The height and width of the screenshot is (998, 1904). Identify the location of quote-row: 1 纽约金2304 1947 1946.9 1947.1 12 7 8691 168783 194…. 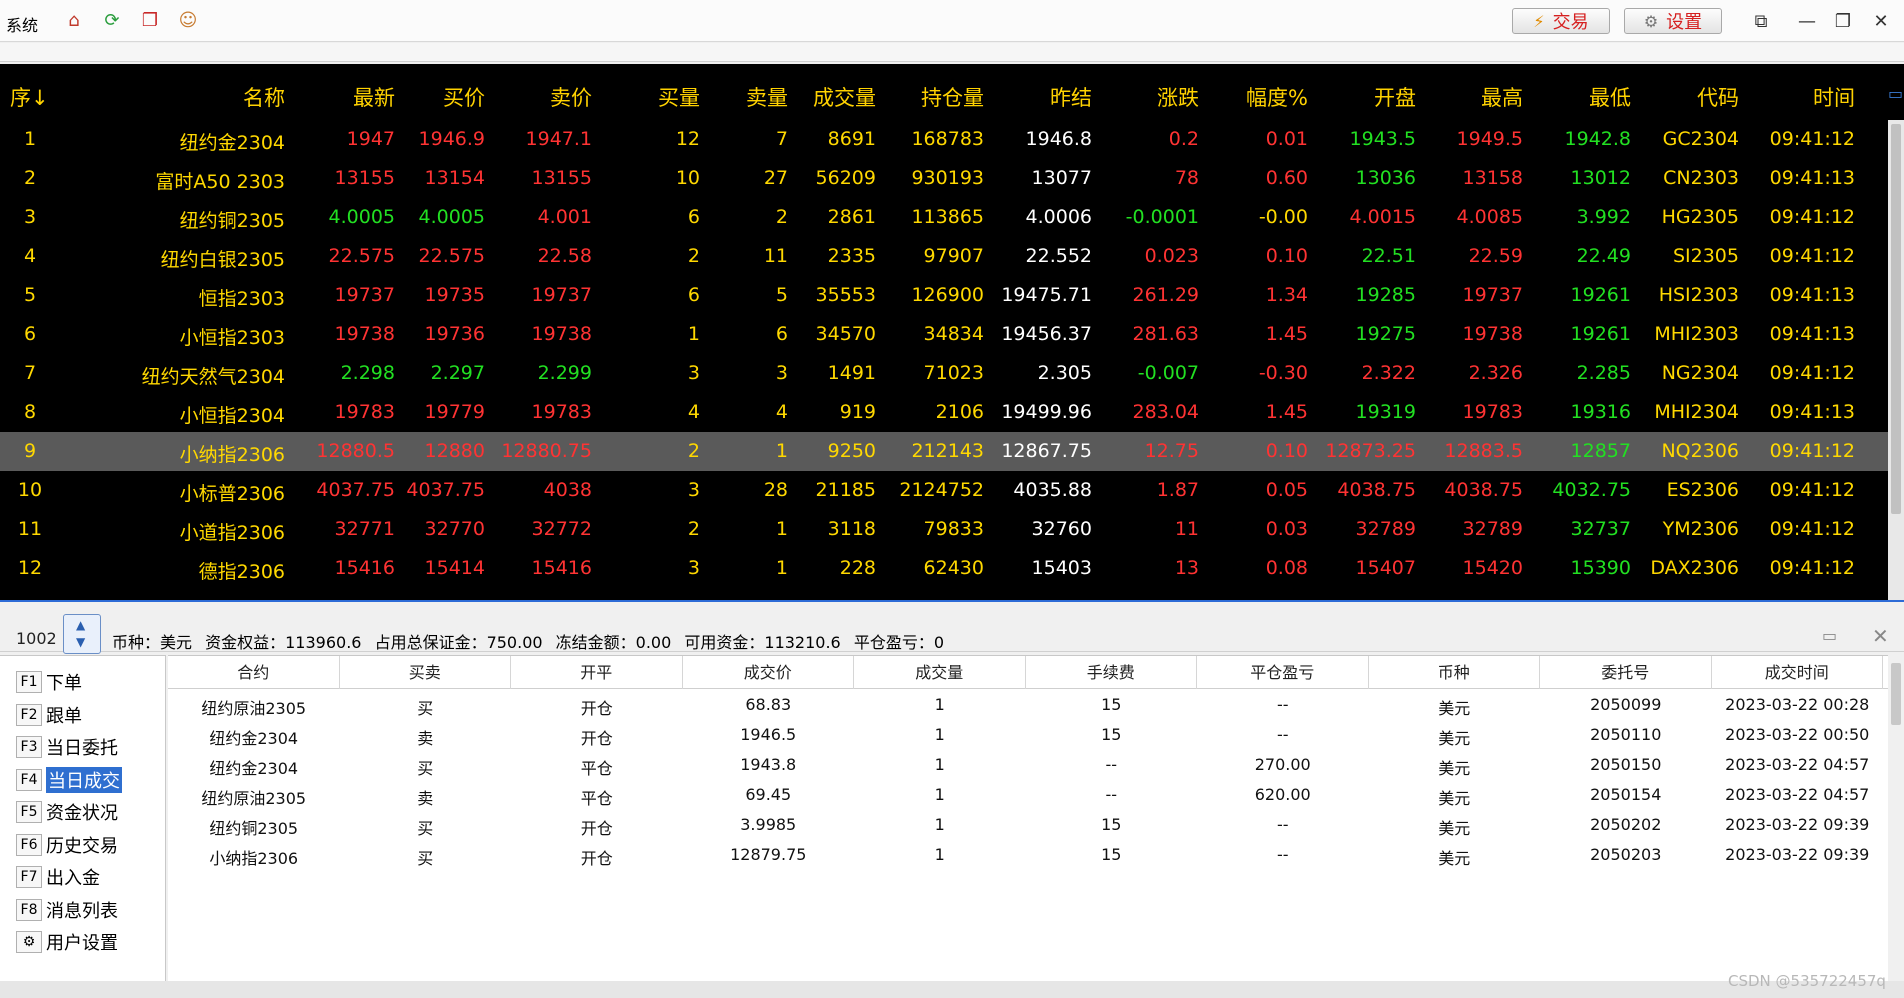
(944, 139).